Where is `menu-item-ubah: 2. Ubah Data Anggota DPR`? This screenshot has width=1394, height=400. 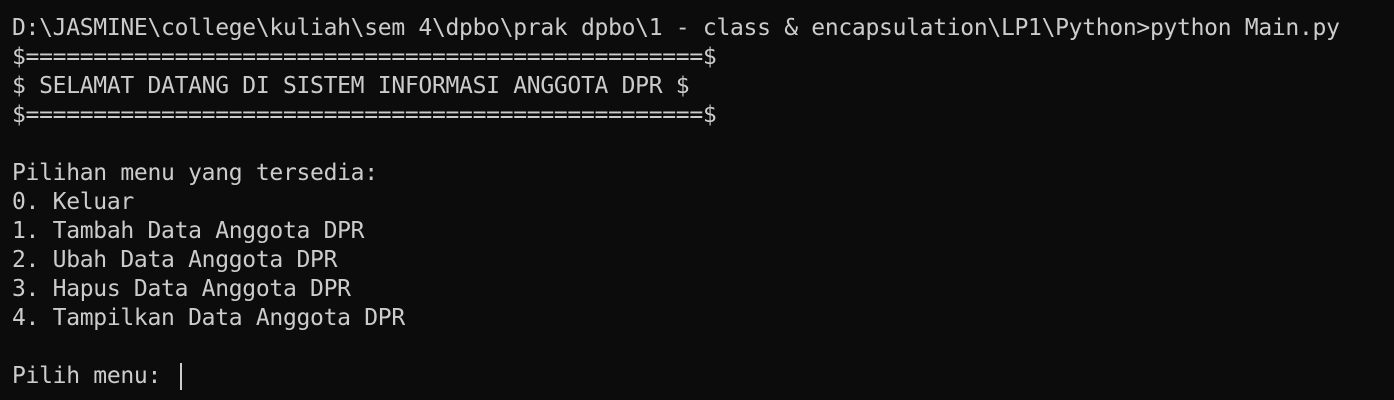
menu-item-ubah: 2. Ubah Data Anggota DPR is located at coordinates (175, 260).